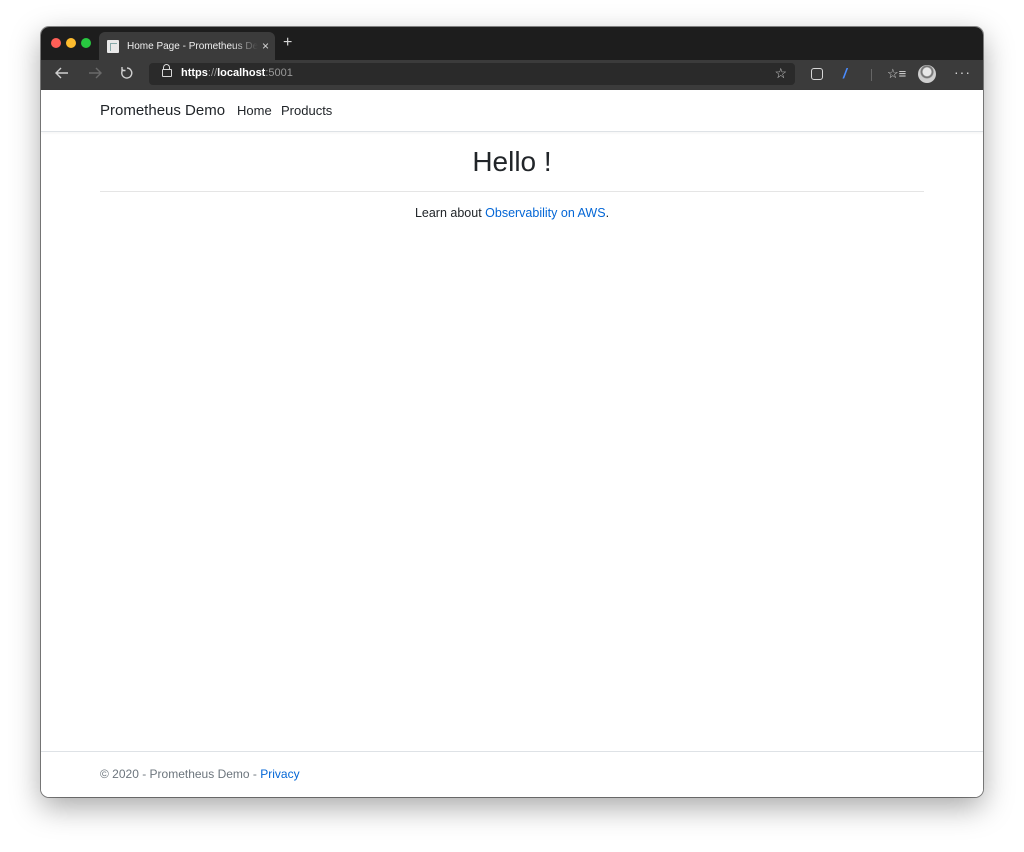 The height and width of the screenshot is (852, 1024). What do you see at coordinates (845, 73) in the screenshot?
I see `pen-extension-icon: /` at bounding box center [845, 73].